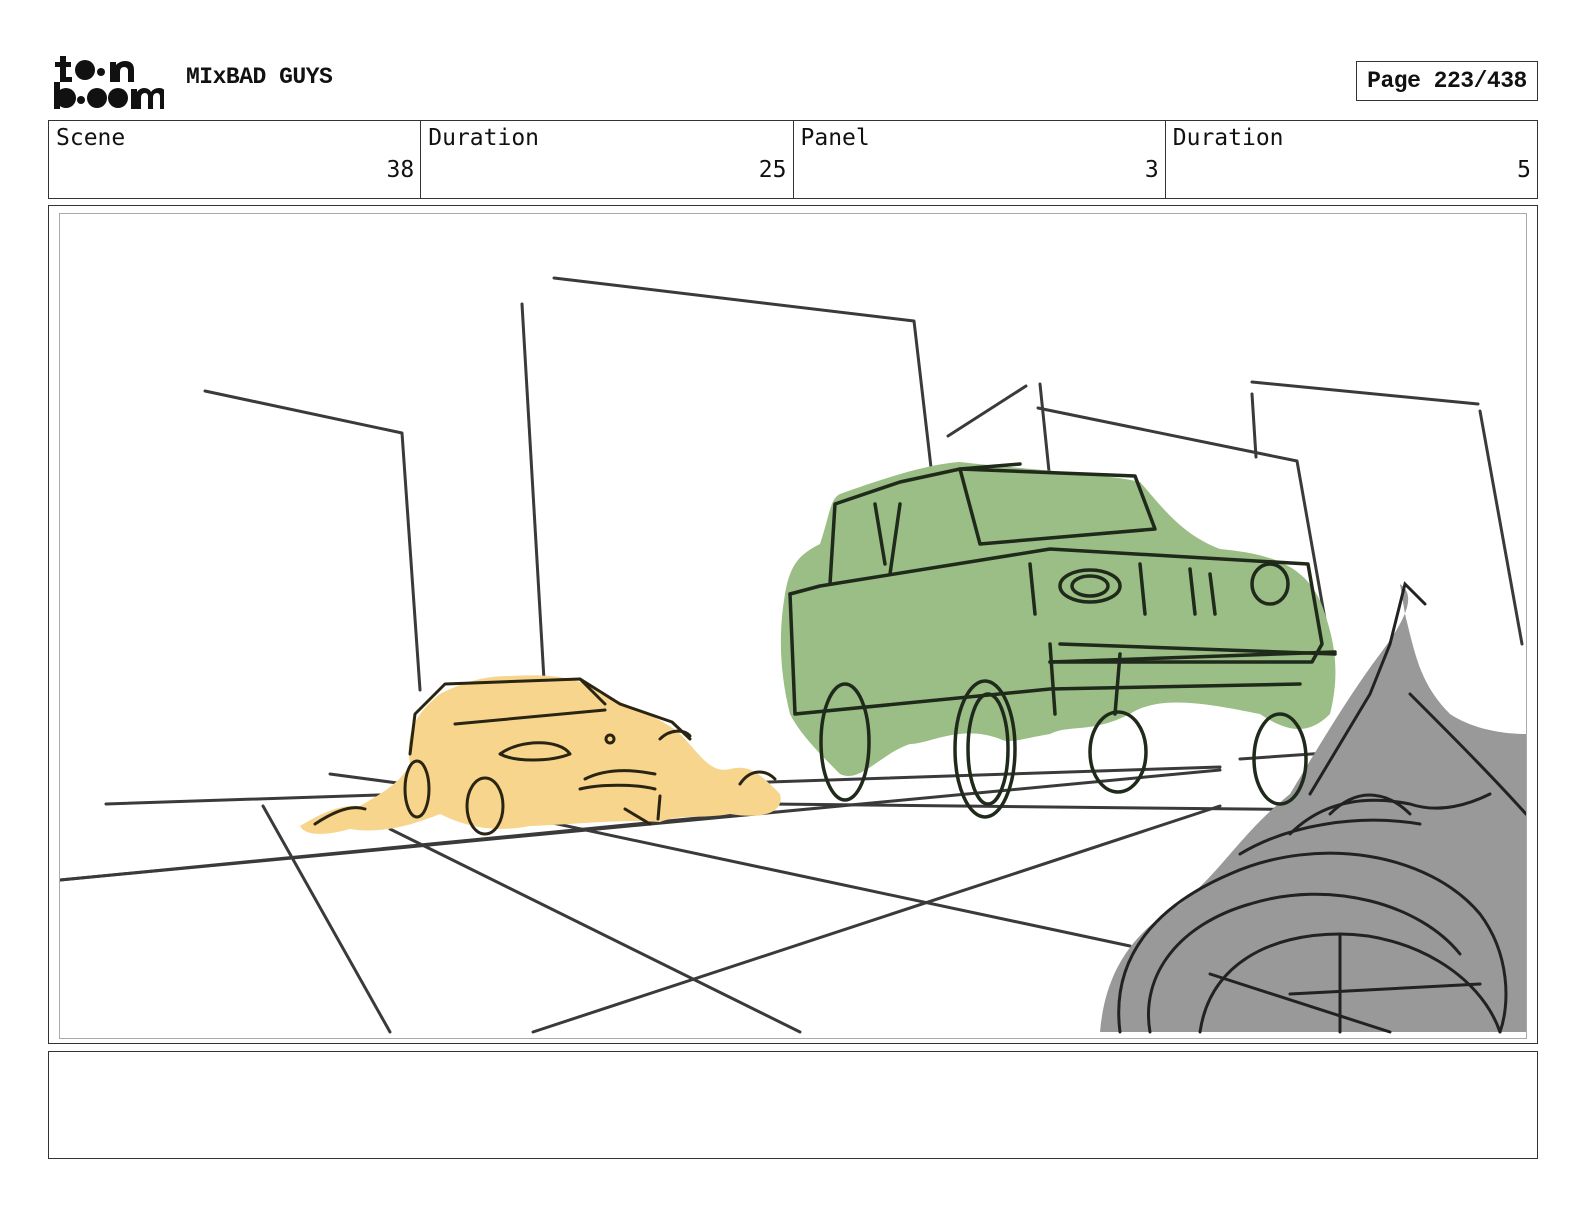  What do you see at coordinates (1151, 170) in the screenshot?
I see `panel-value: 3` at bounding box center [1151, 170].